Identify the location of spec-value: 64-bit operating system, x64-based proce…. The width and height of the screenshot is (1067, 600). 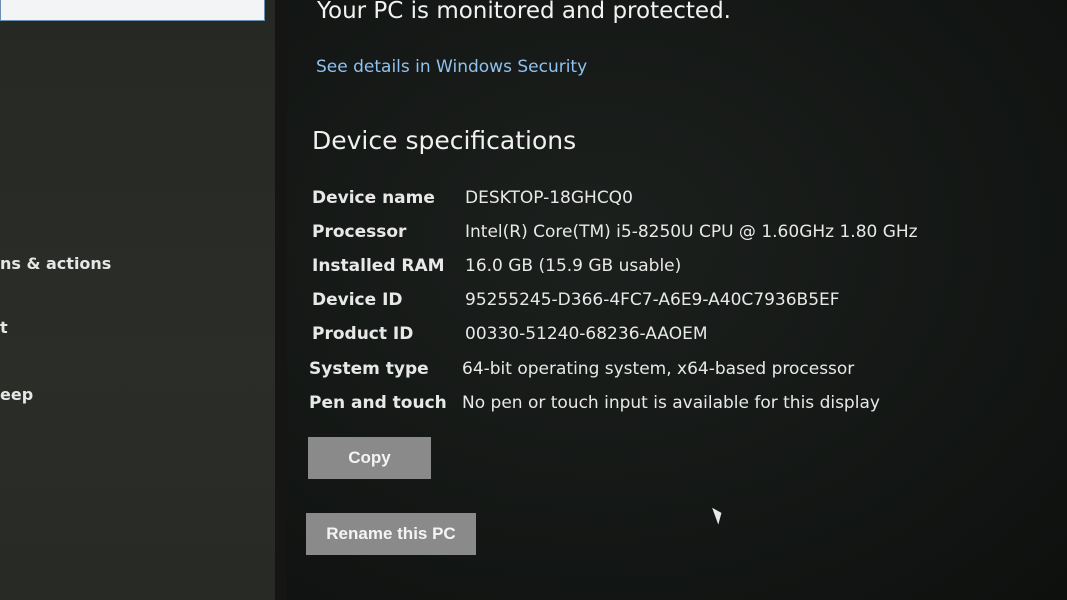
(658, 369).